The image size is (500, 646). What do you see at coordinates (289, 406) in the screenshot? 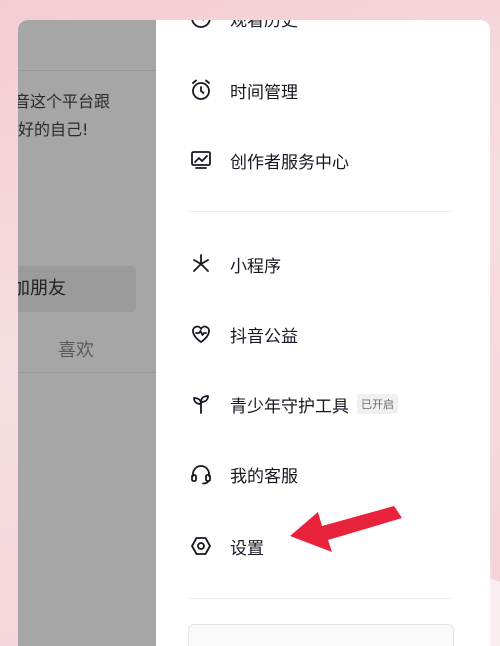
I see `menu-item-label: 青少年守护工具` at bounding box center [289, 406].